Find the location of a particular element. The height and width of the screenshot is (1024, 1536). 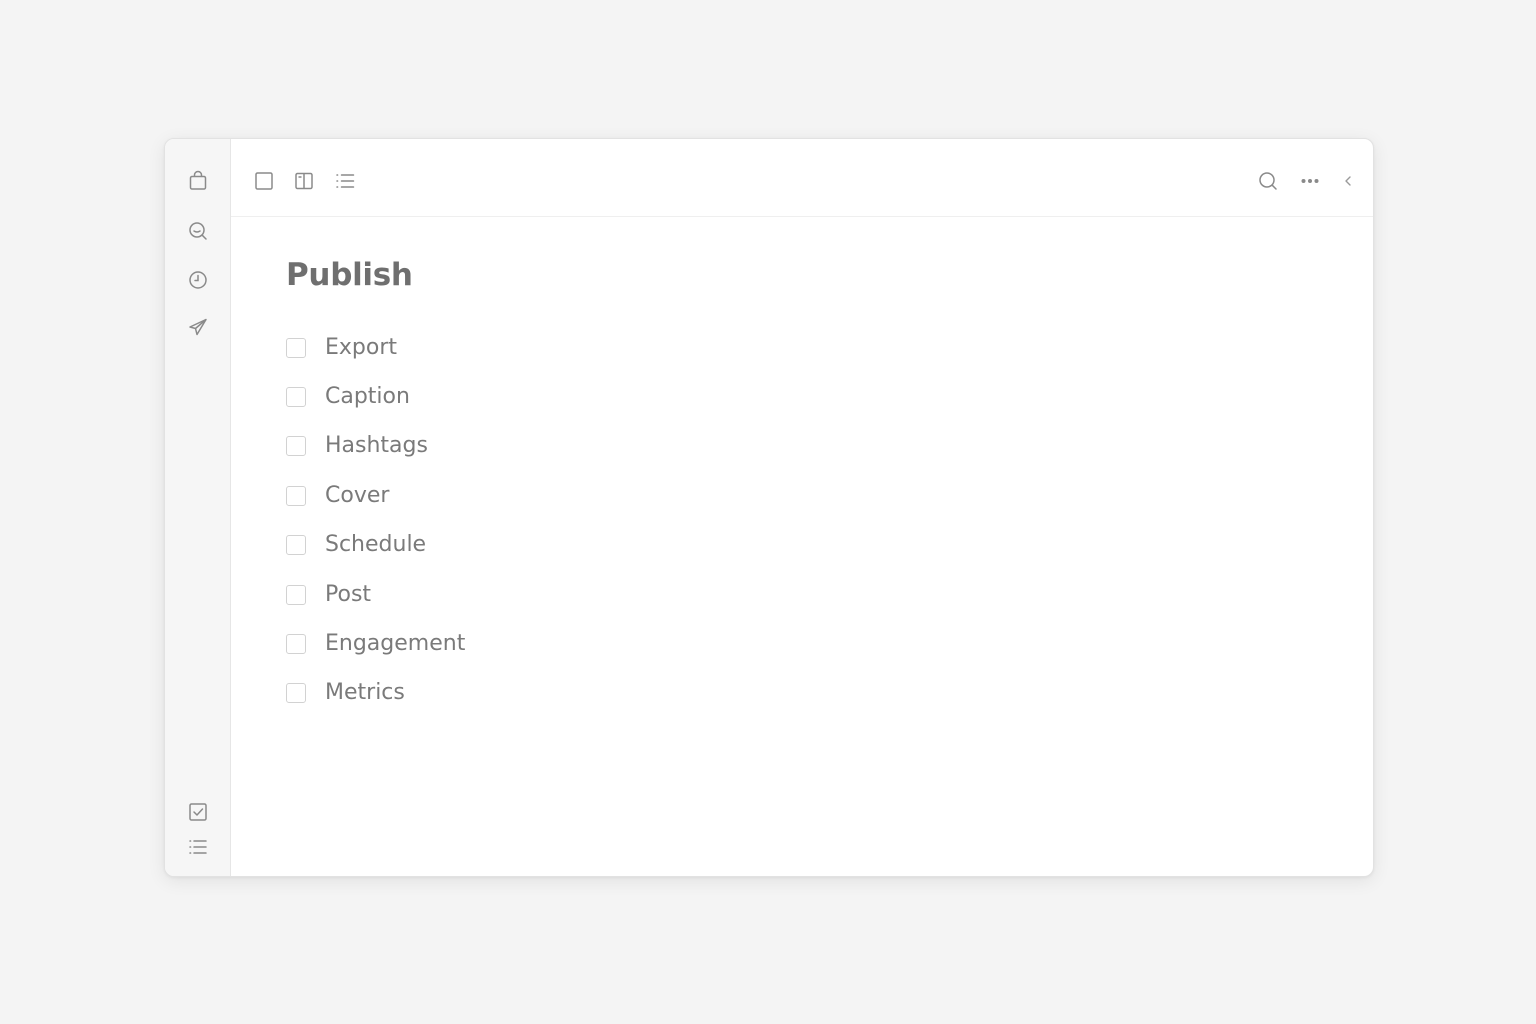

task-label: Export is located at coordinates (361, 347).